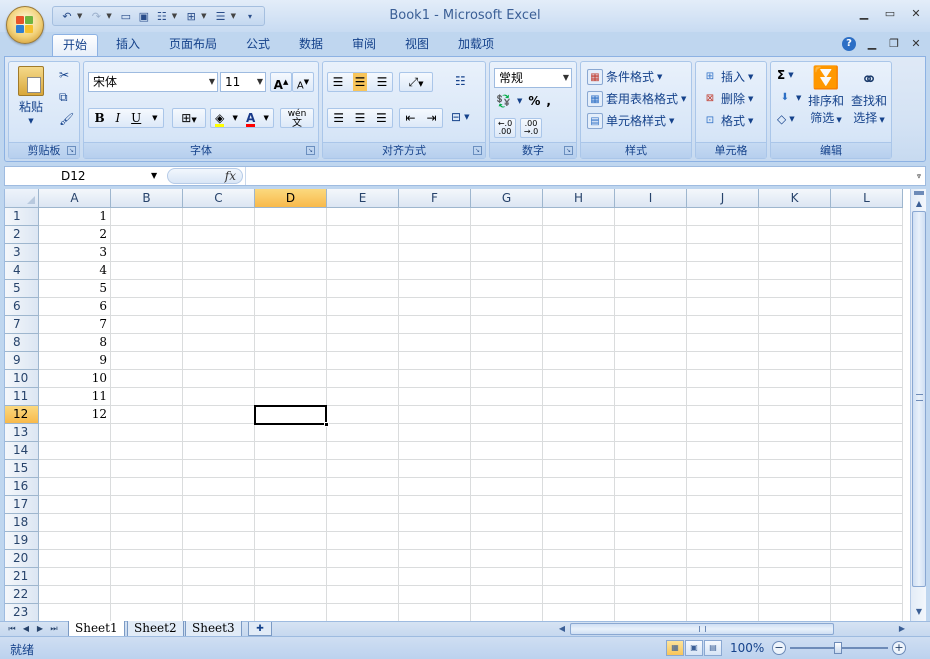 The height and width of the screenshot is (659, 930). What do you see at coordinates (919, 193) in the screenshot?
I see `split-box` at bounding box center [919, 193].